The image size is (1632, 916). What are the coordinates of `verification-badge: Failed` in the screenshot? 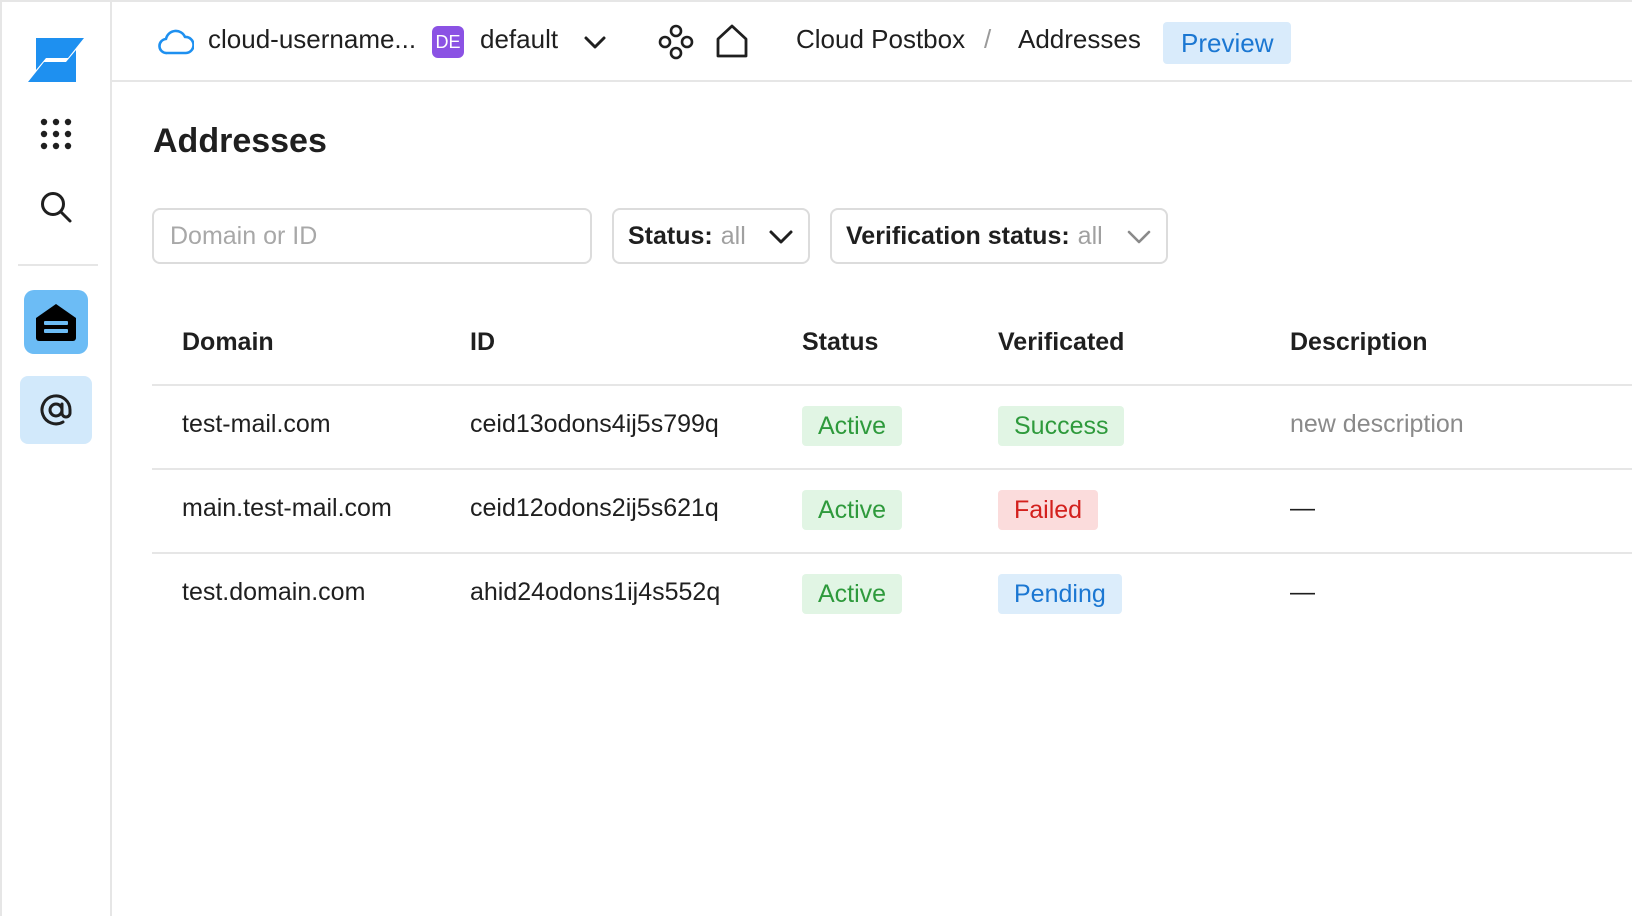 It's located at (1048, 510).